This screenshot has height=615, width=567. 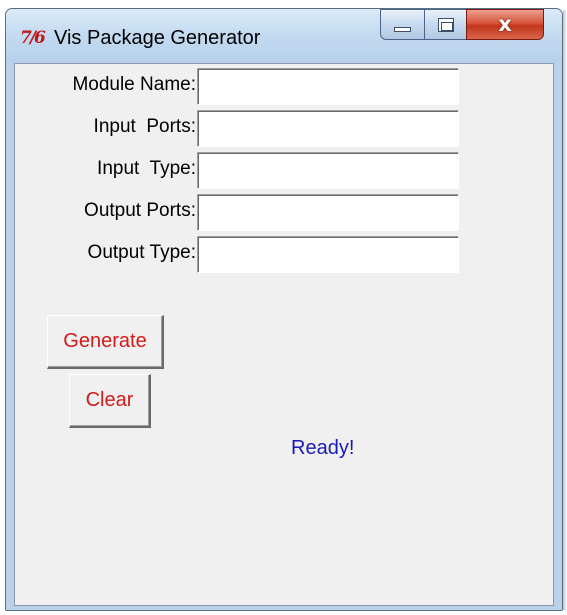 What do you see at coordinates (146, 168) in the screenshot?
I see `input-type-label: Input Type:` at bounding box center [146, 168].